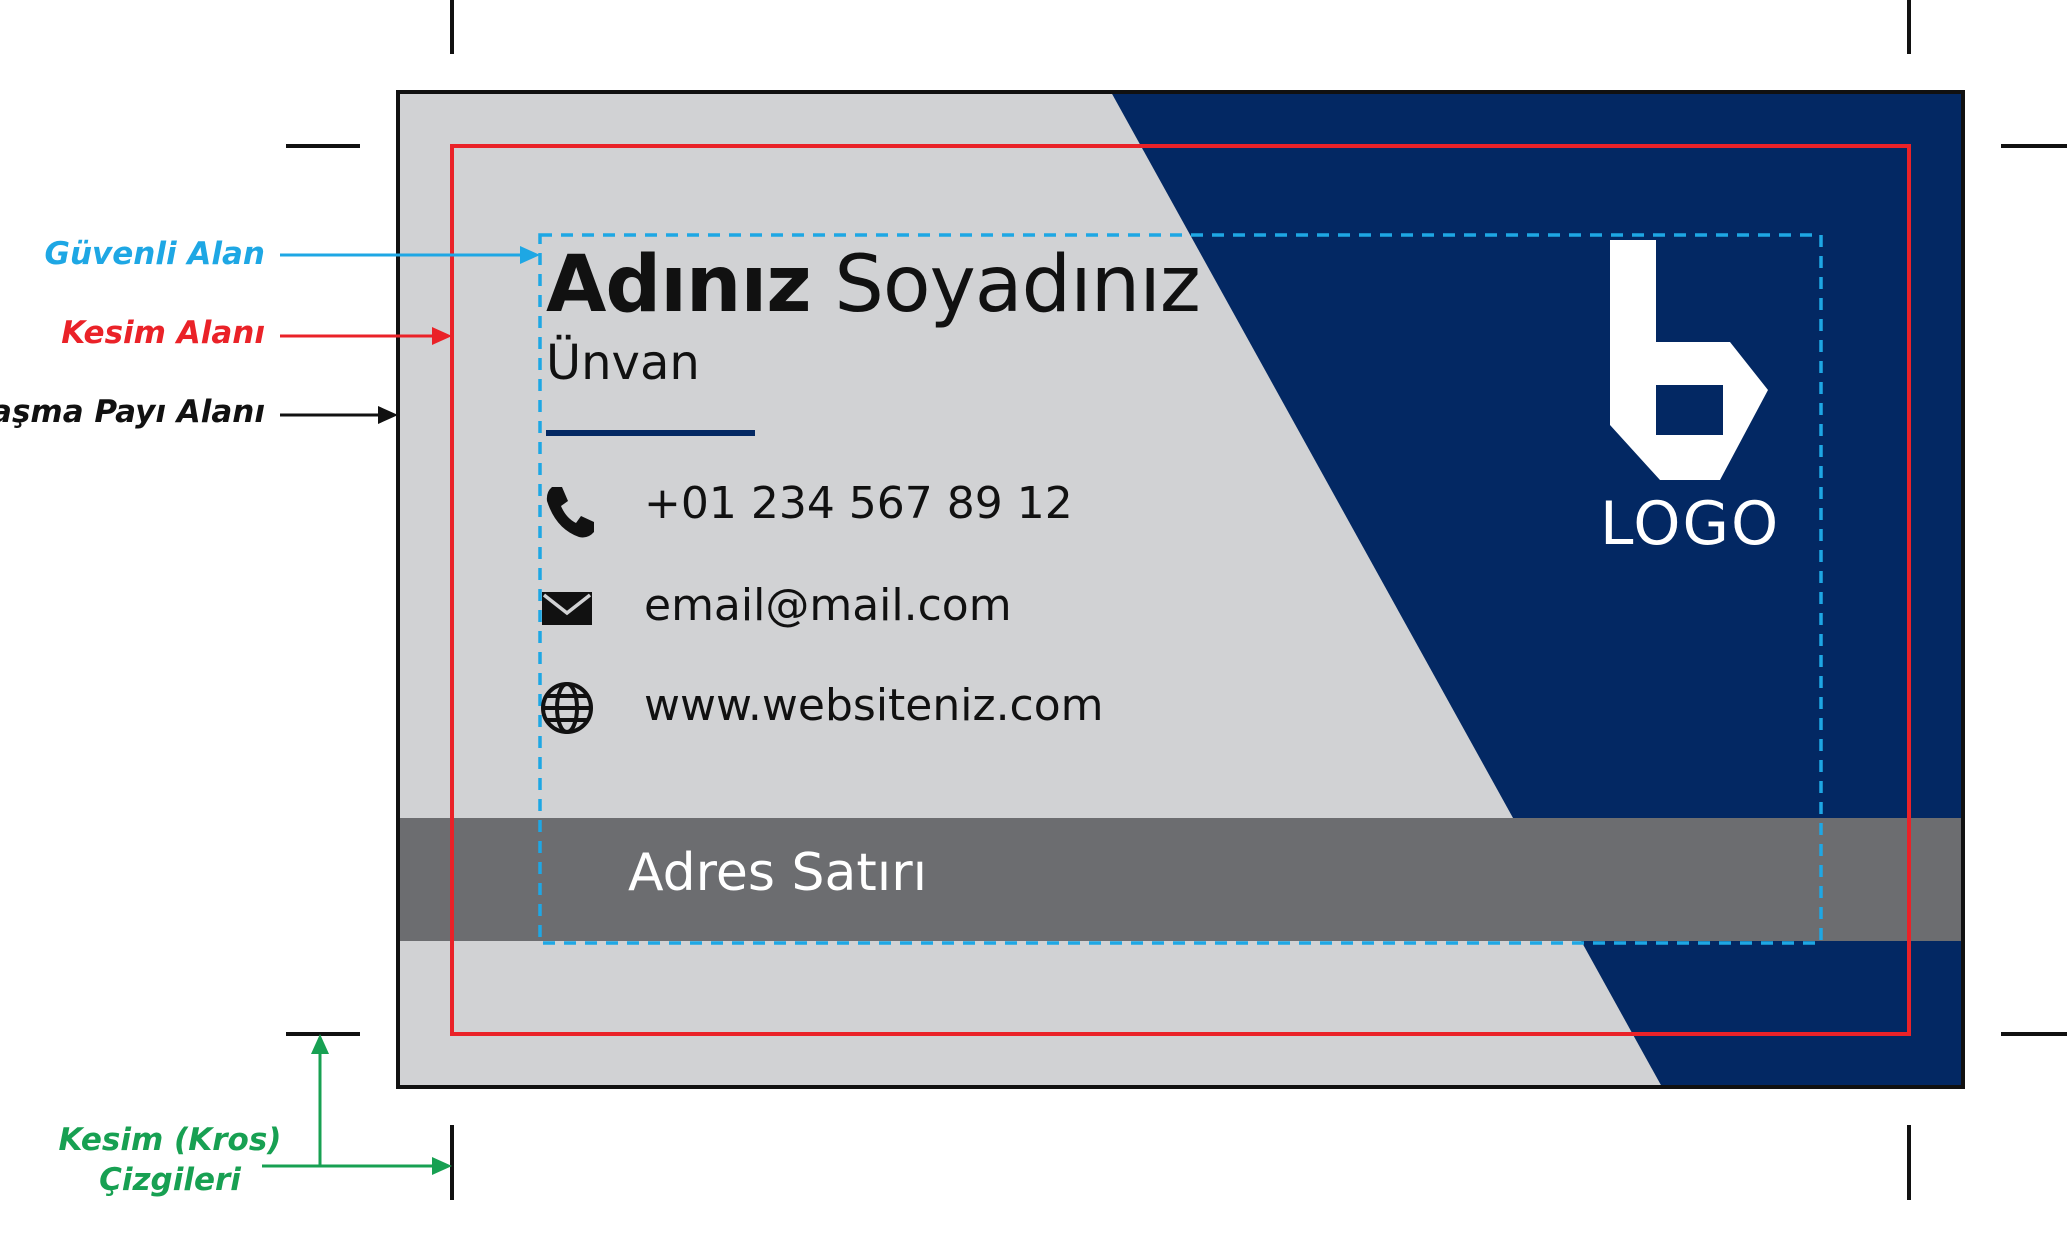 Image resolution: width=2067 pixels, height=1260 pixels. Describe the element at coordinates (1017, 285) in the screenshot. I see `card-last-name: Soyadınız` at that location.